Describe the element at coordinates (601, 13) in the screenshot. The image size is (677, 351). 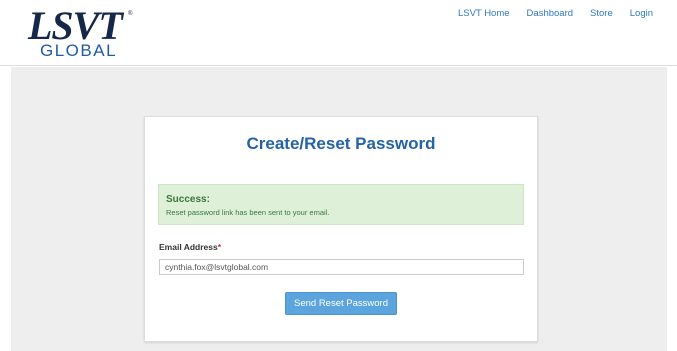
I see `nav-link-store: Store` at that location.